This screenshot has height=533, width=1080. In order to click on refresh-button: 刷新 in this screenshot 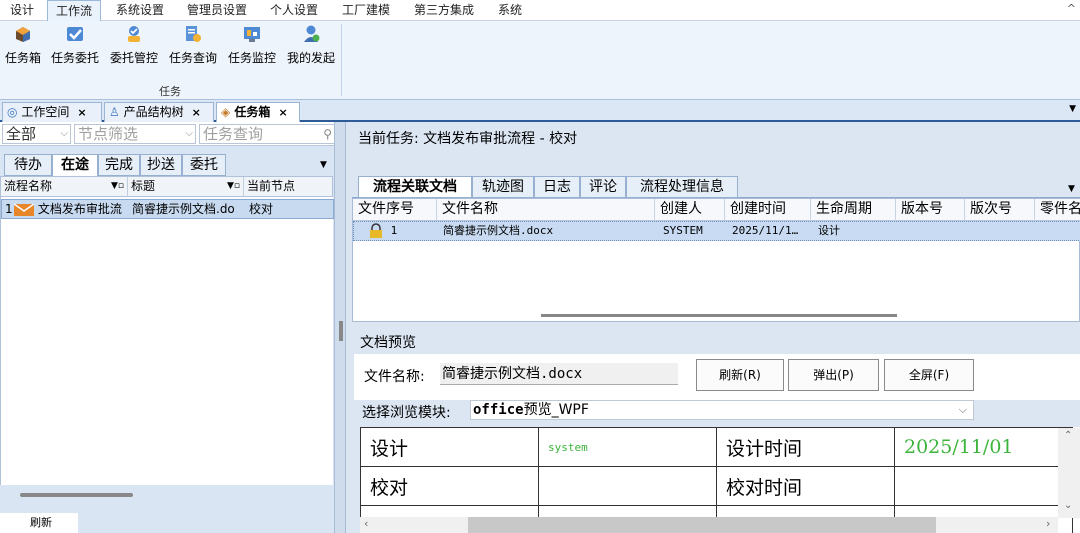, I will do `click(39, 523)`.